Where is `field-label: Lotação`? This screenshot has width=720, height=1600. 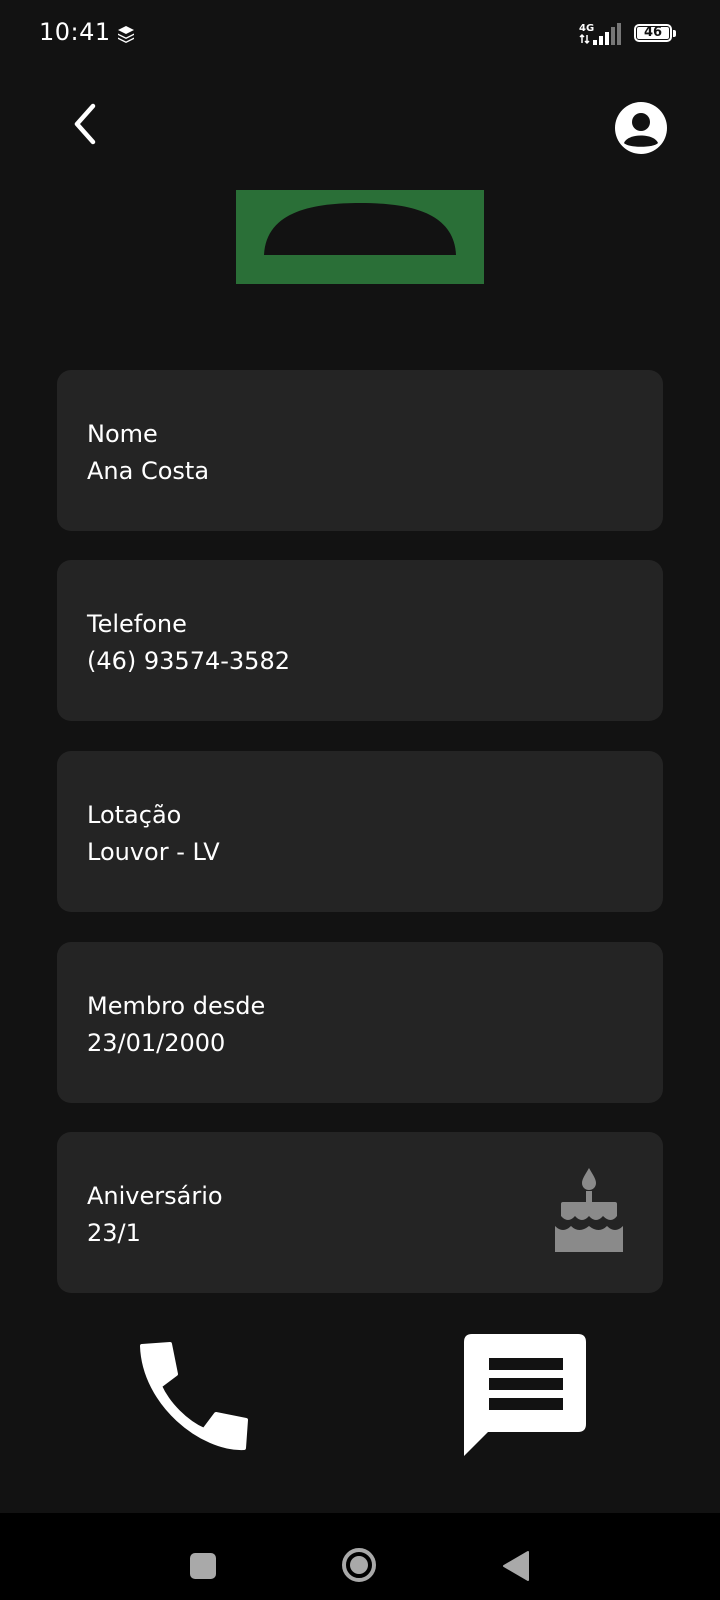
field-label: Lotação is located at coordinates (134, 815).